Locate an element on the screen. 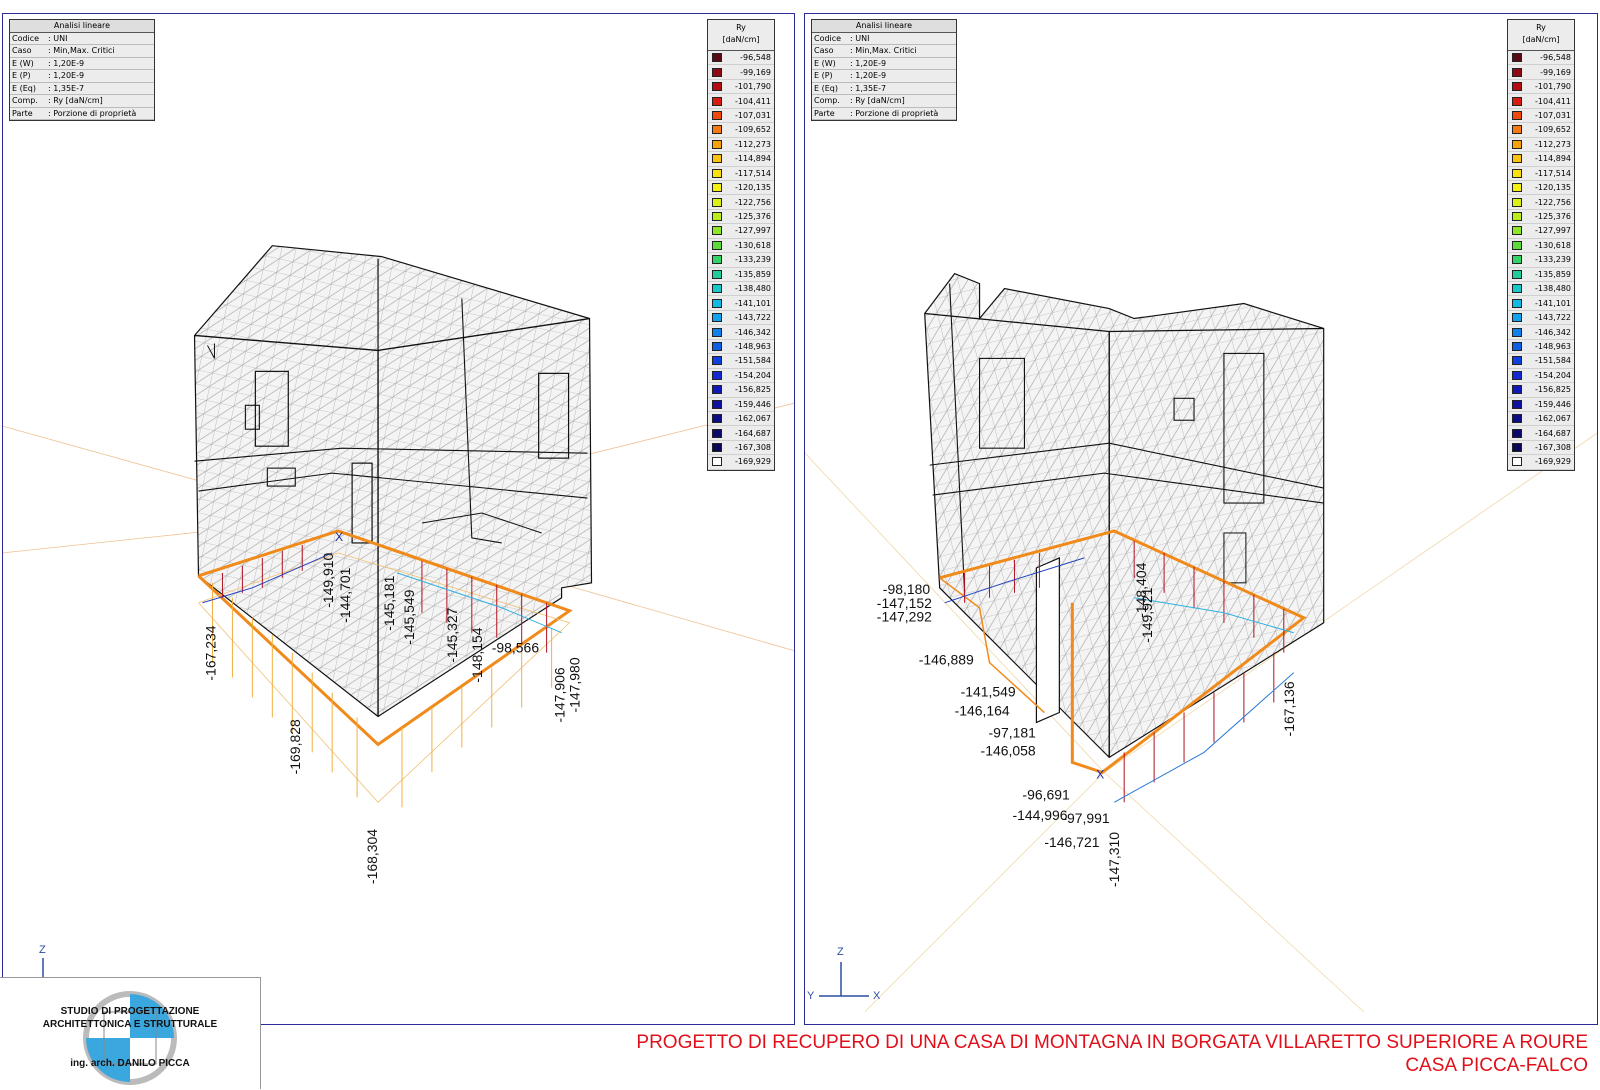  legend-entry: -148,963 is located at coordinates (1541, 347).